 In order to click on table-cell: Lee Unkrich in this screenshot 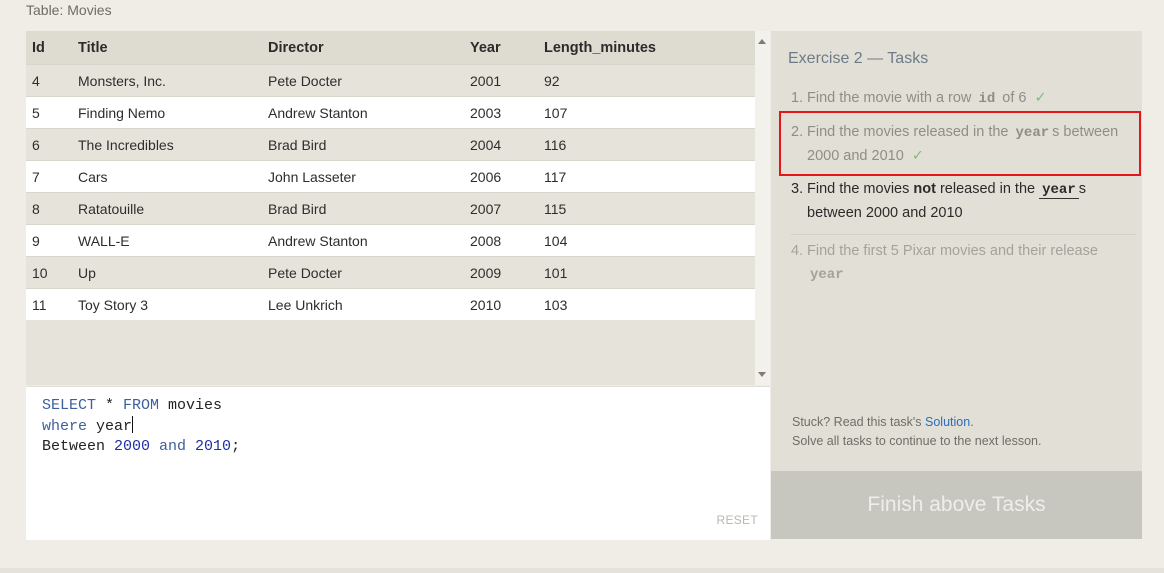, I will do `click(363, 304)`.